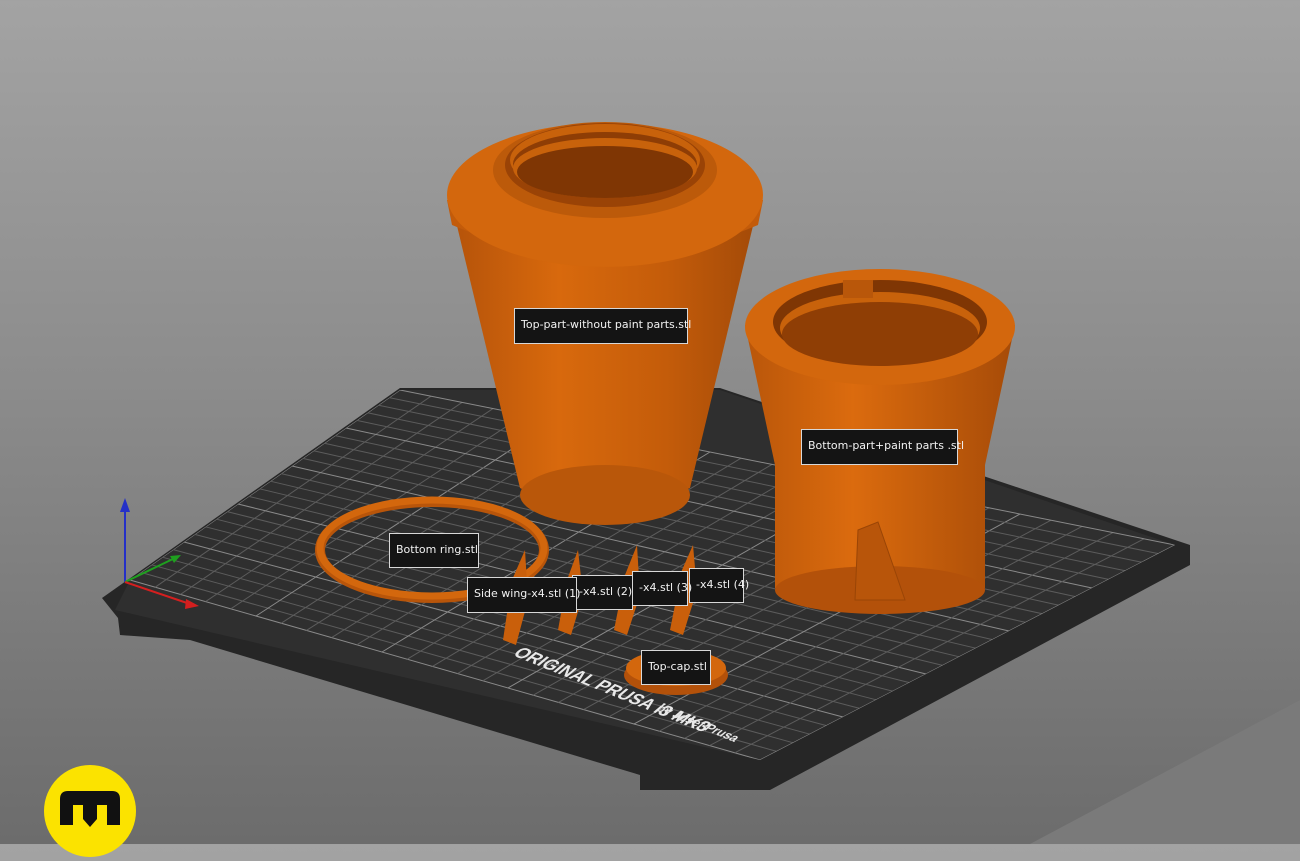  Describe the element at coordinates (602, 326) in the screenshot. I see `object-label-top-part: Top-part-without paint parts.stl` at that location.